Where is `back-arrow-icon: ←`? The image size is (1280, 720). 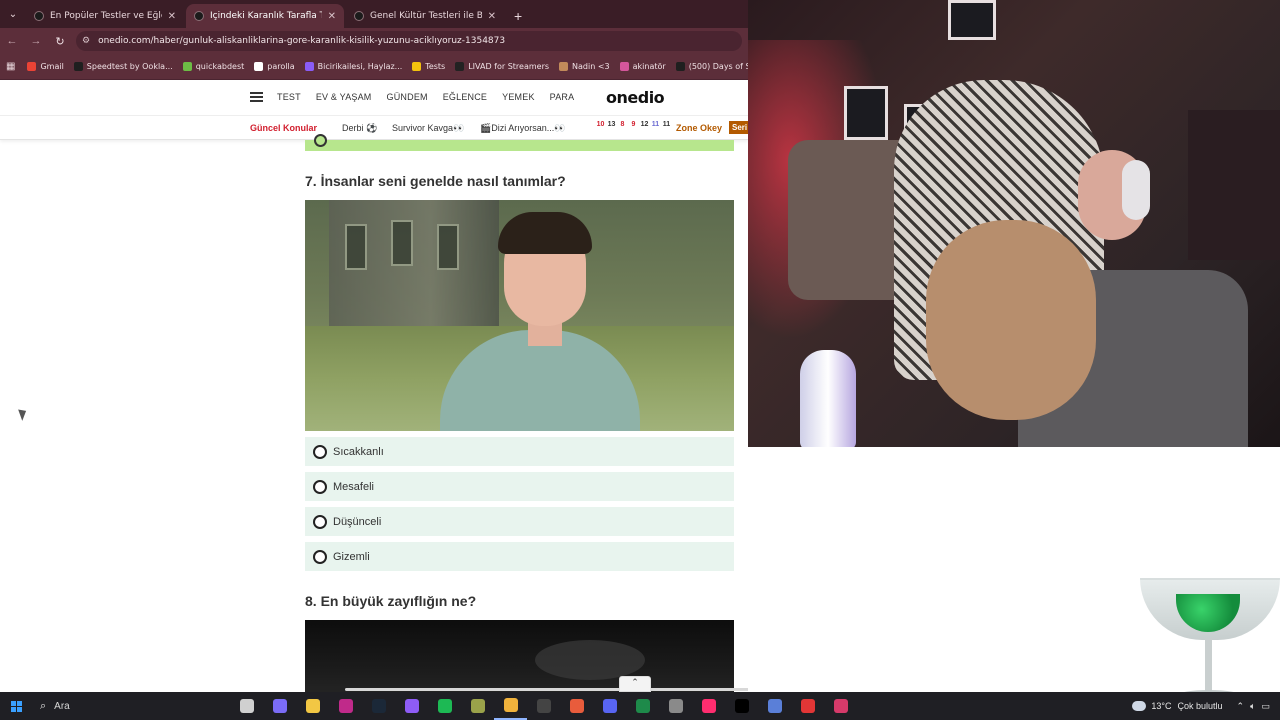
back-arrow-icon: ← is located at coordinates (12, 41).